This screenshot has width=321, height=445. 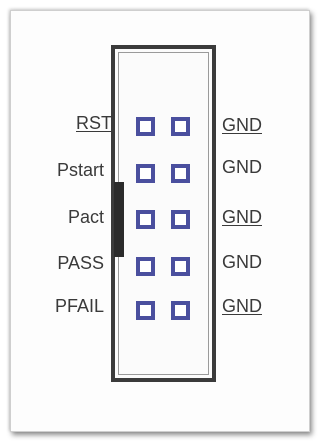 I want to click on label-gnd-4: GND, so click(x=242, y=262).